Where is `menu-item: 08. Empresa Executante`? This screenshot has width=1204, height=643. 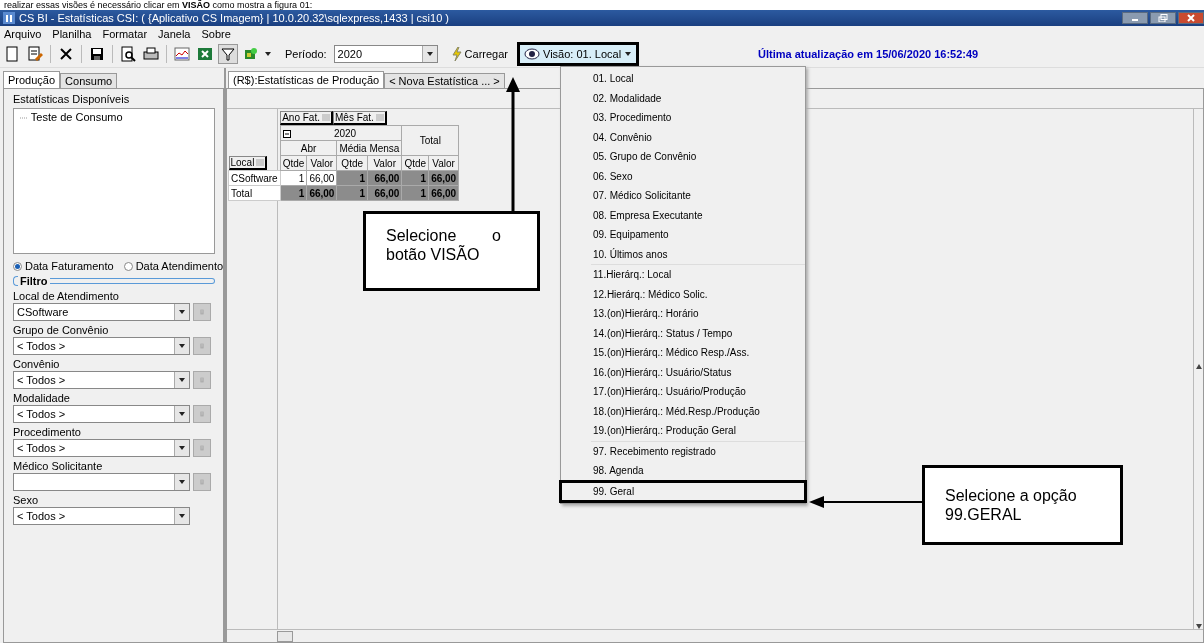
menu-item: 08. Empresa Executante is located at coordinates (698, 215).